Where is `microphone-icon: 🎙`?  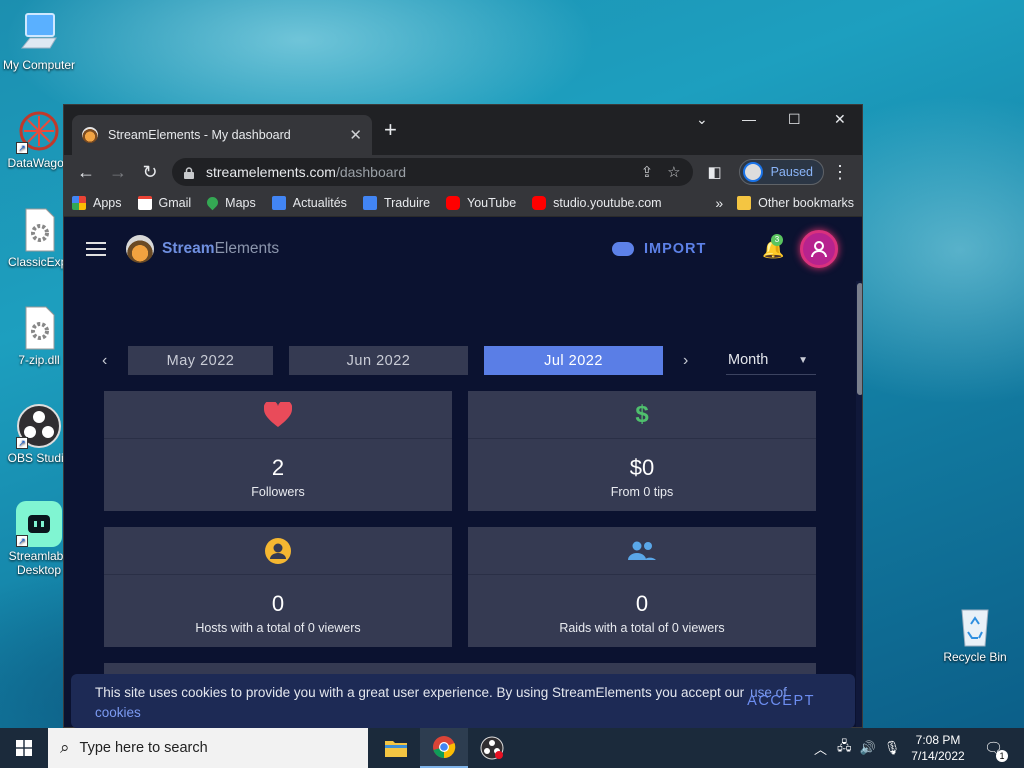
microphone-icon: 🎙 is located at coordinates (892, 748).